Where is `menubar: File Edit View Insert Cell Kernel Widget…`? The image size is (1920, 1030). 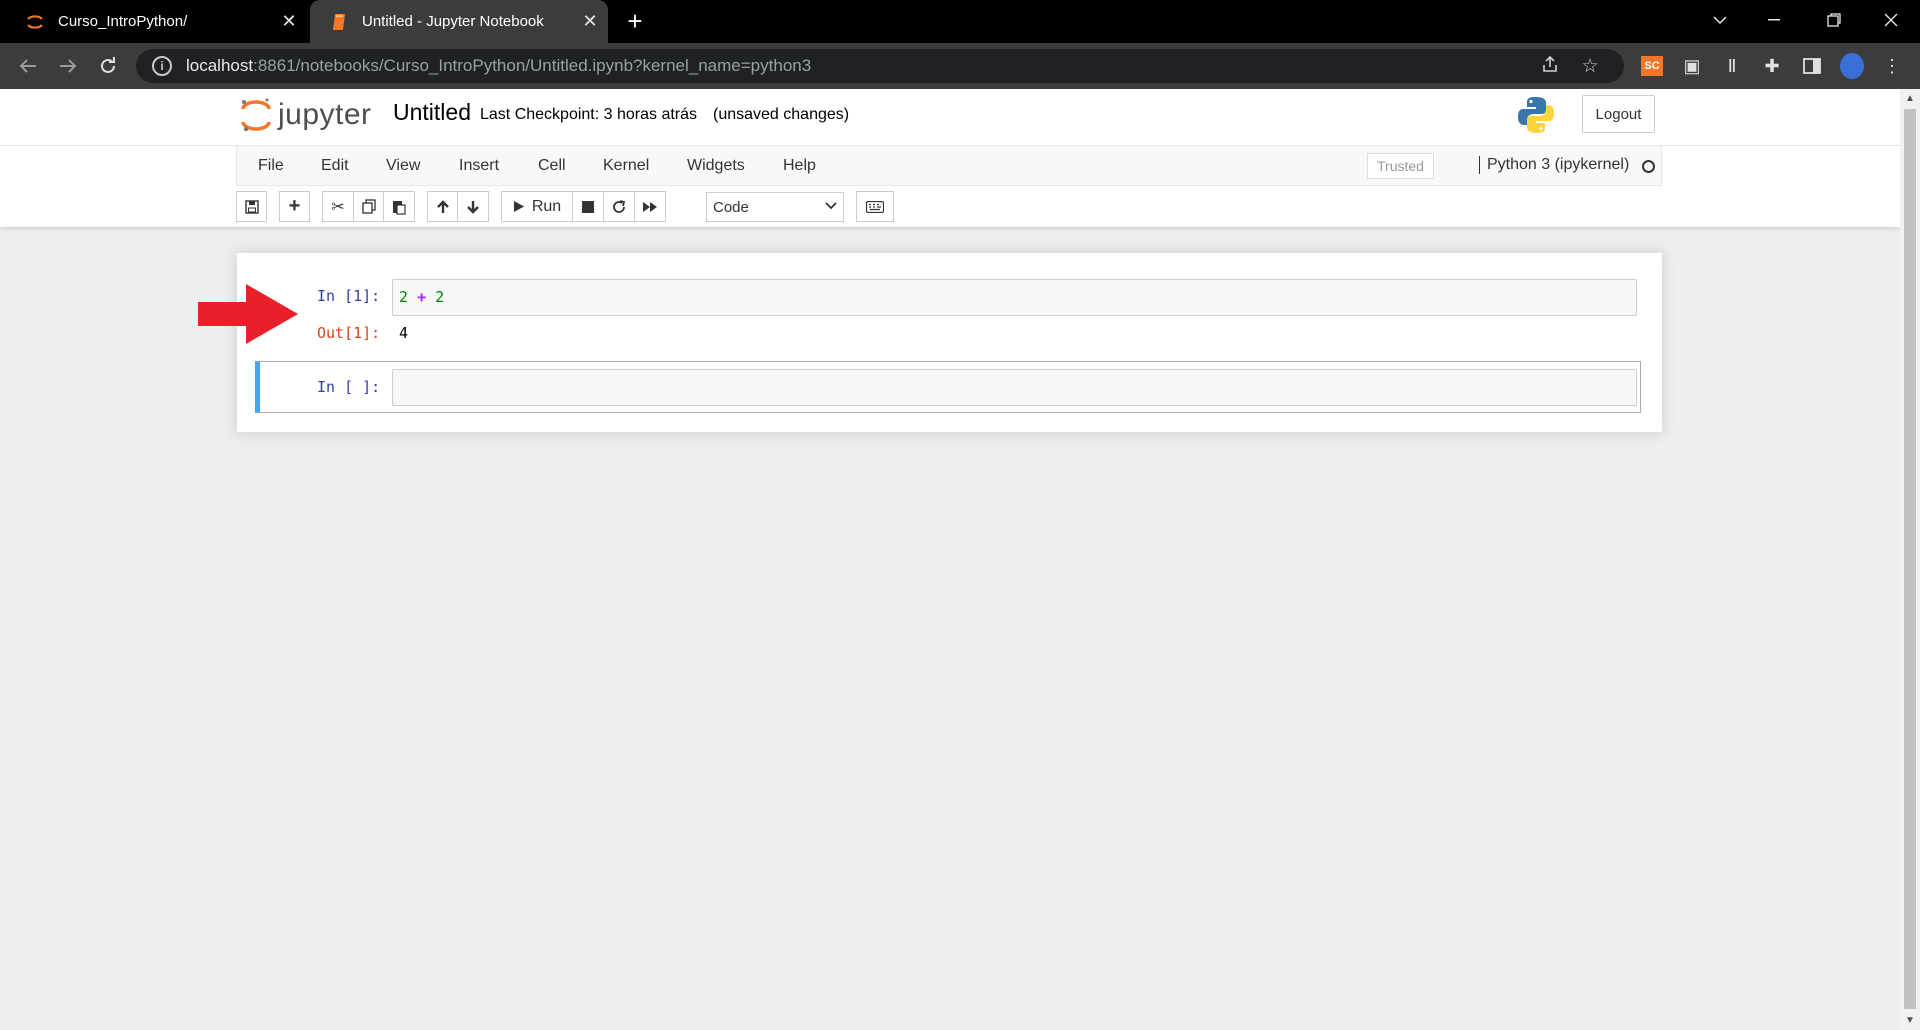
menubar: File Edit View Insert Cell Kernel Widget… is located at coordinates (949, 166).